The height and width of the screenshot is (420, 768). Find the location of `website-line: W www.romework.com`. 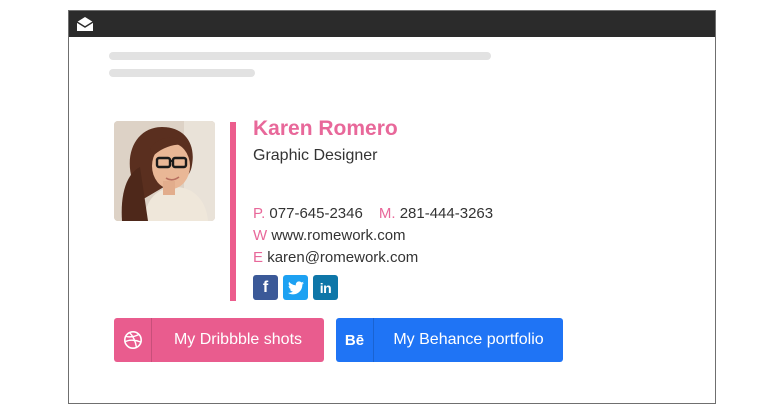

website-line: W www.romework.com is located at coordinates (329, 235).